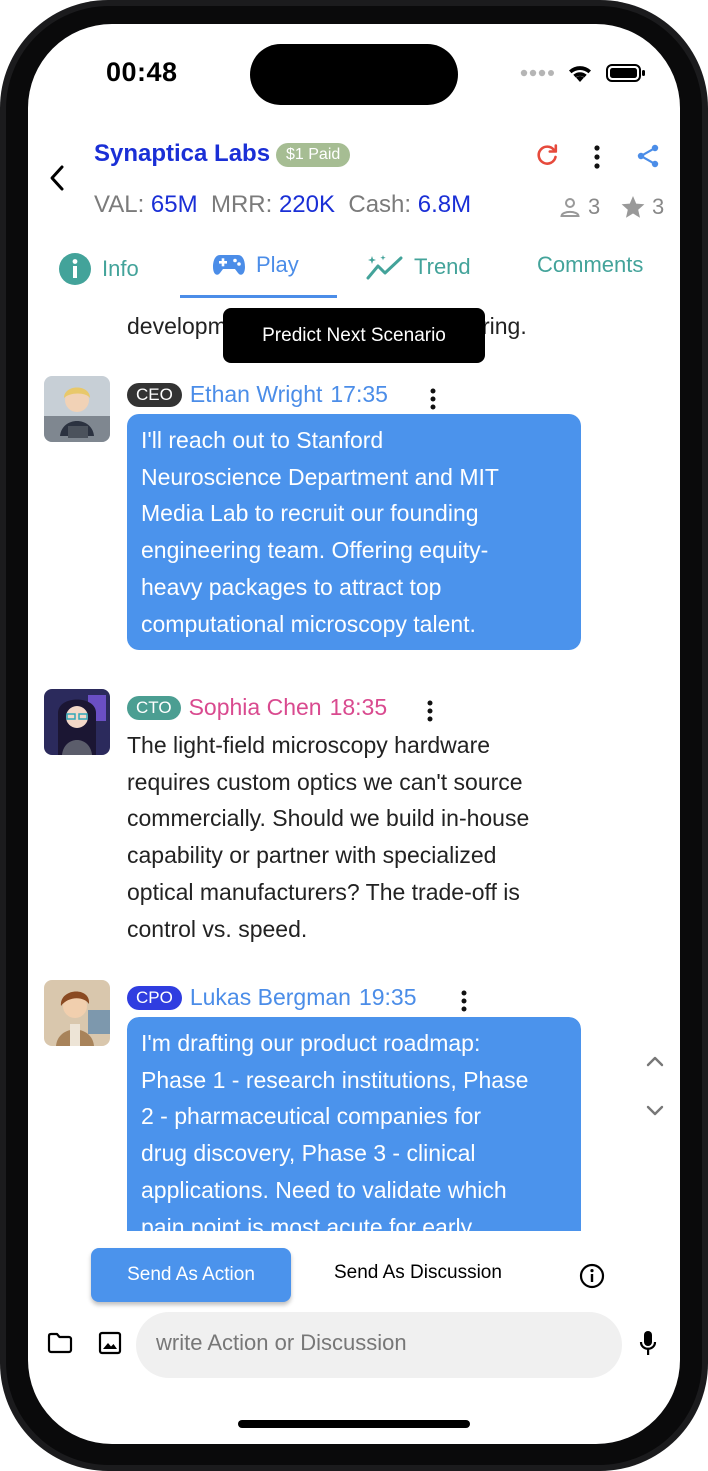  What do you see at coordinates (547, 154) in the screenshot?
I see `refresh-icon` at bounding box center [547, 154].